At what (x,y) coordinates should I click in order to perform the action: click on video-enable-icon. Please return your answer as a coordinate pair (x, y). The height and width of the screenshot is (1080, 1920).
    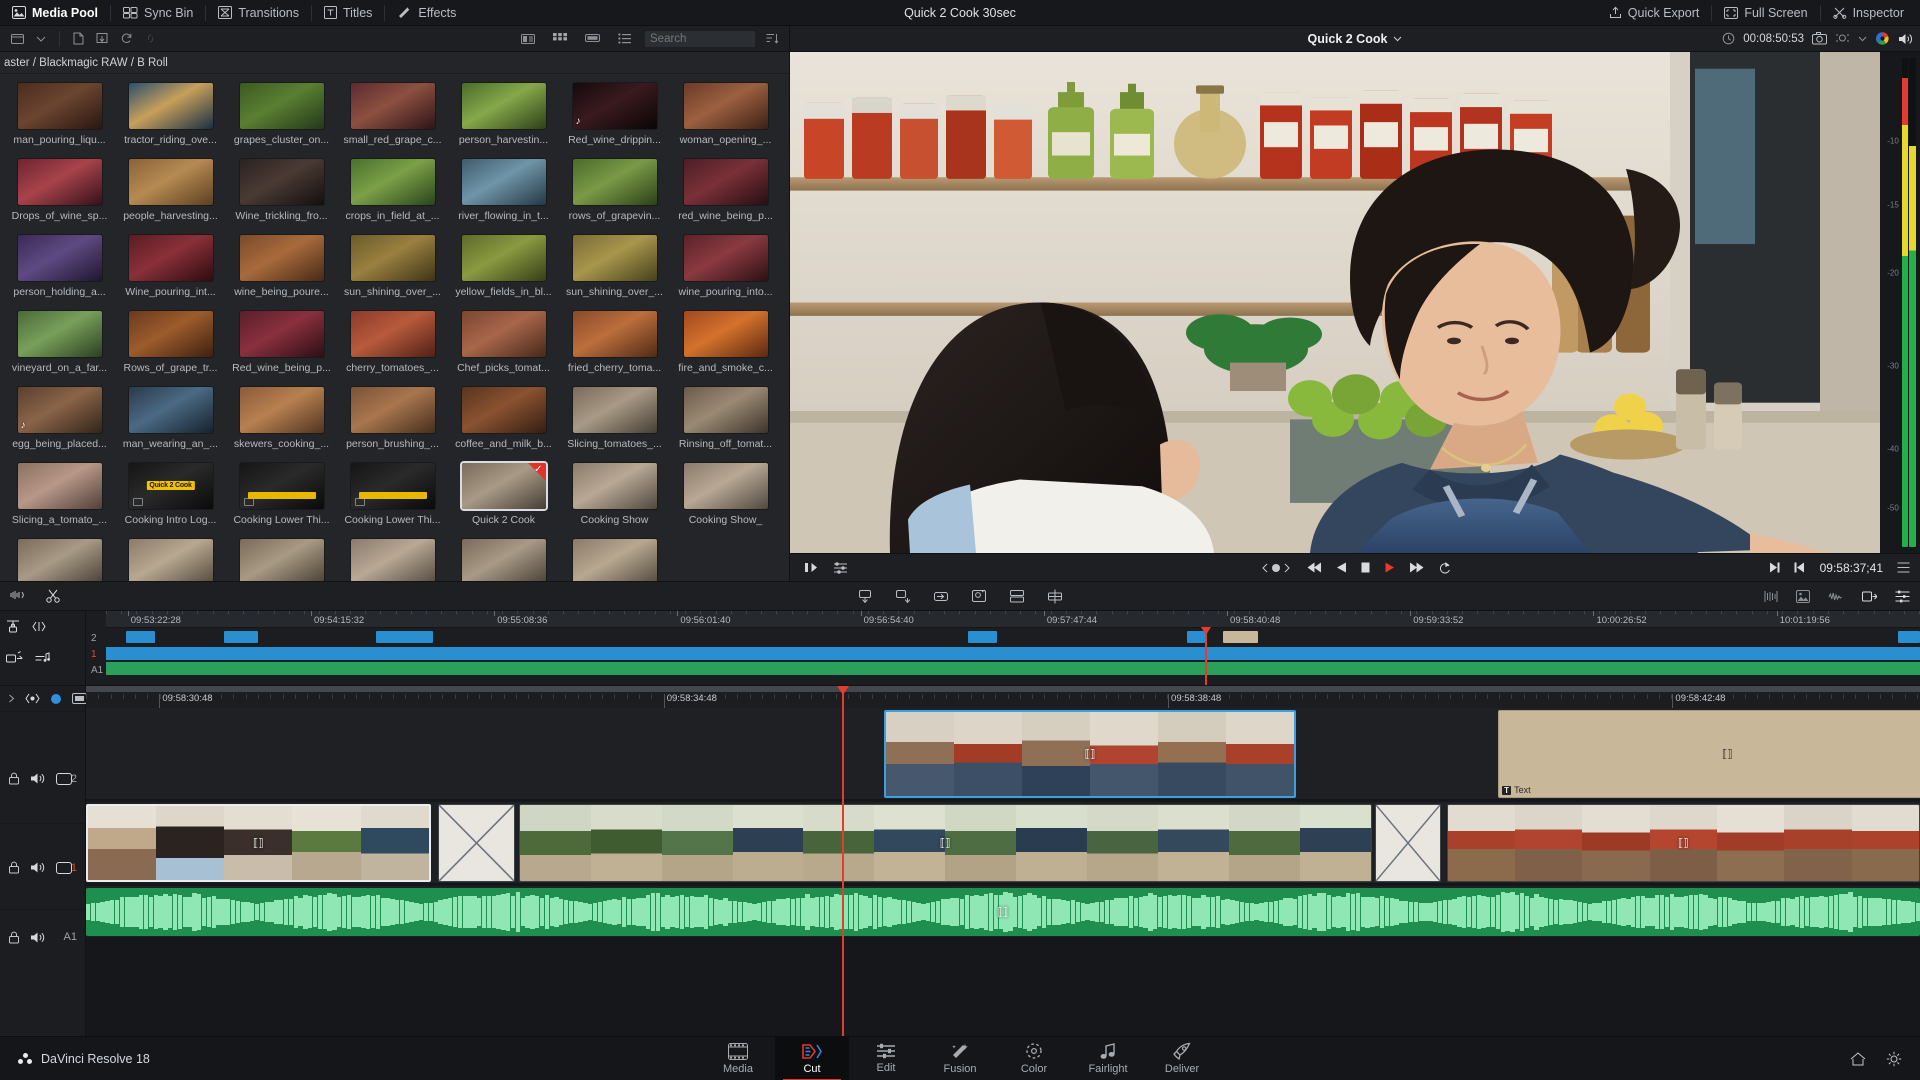
    Looking at the image, I should click on (64, 778).